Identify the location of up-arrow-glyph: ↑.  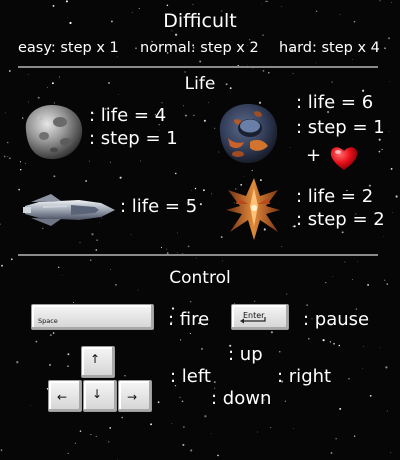
(95, 359).